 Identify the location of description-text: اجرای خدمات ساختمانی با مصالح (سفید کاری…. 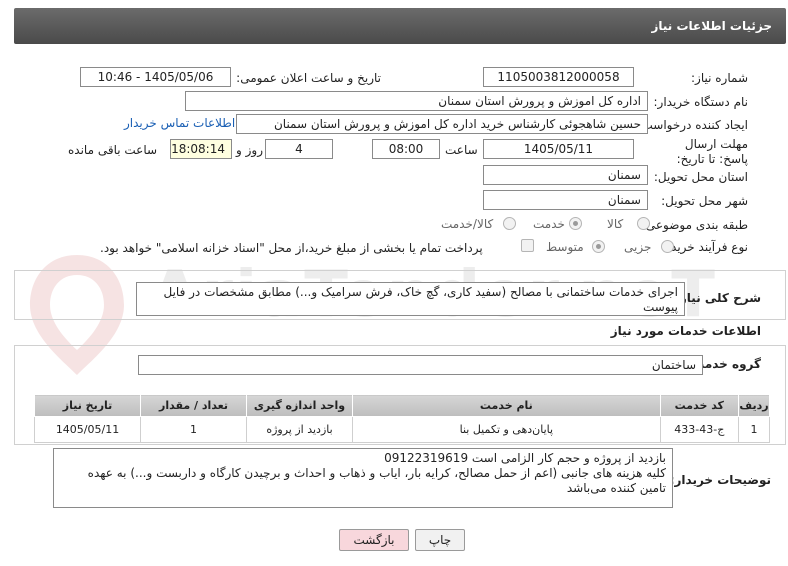
(421, 299).